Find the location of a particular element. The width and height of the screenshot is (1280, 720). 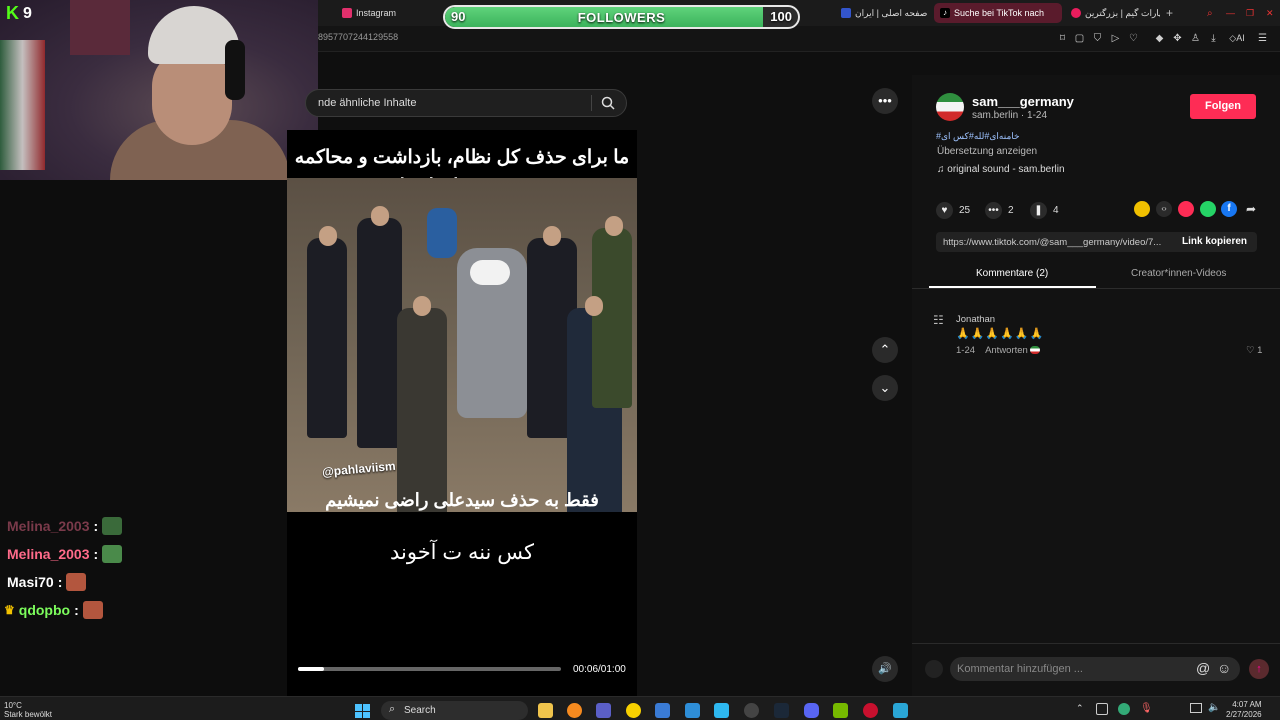

tiktok-icon: ♪ is located at coordinates (945, 13).